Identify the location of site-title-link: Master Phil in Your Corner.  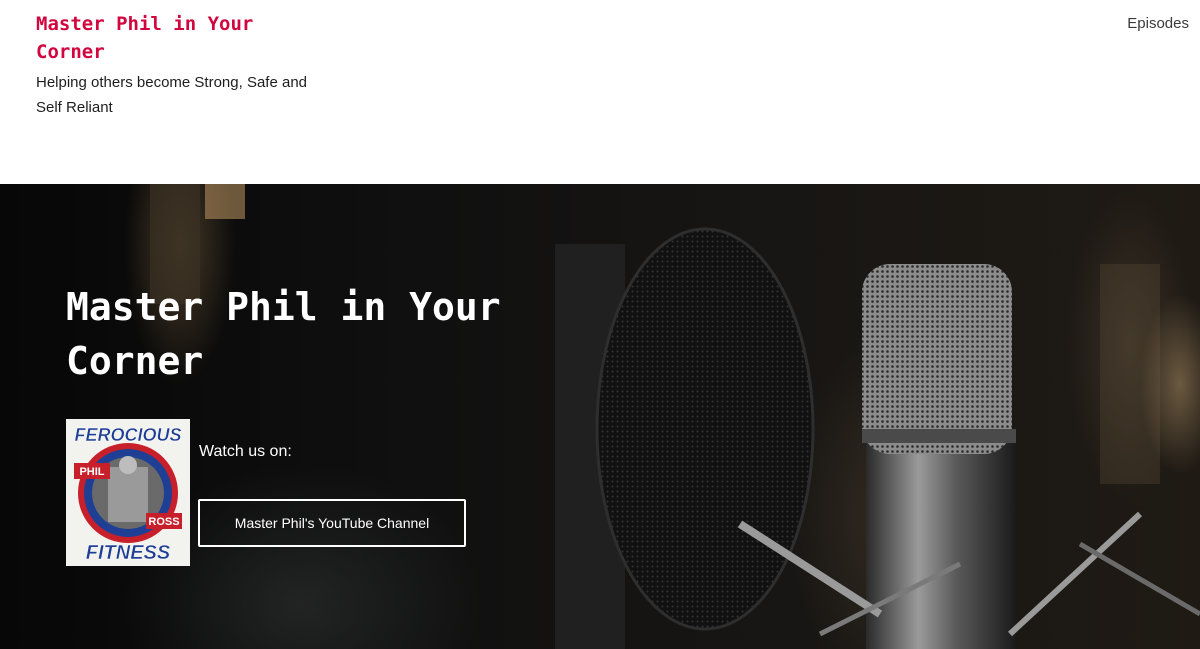
(176, 38).